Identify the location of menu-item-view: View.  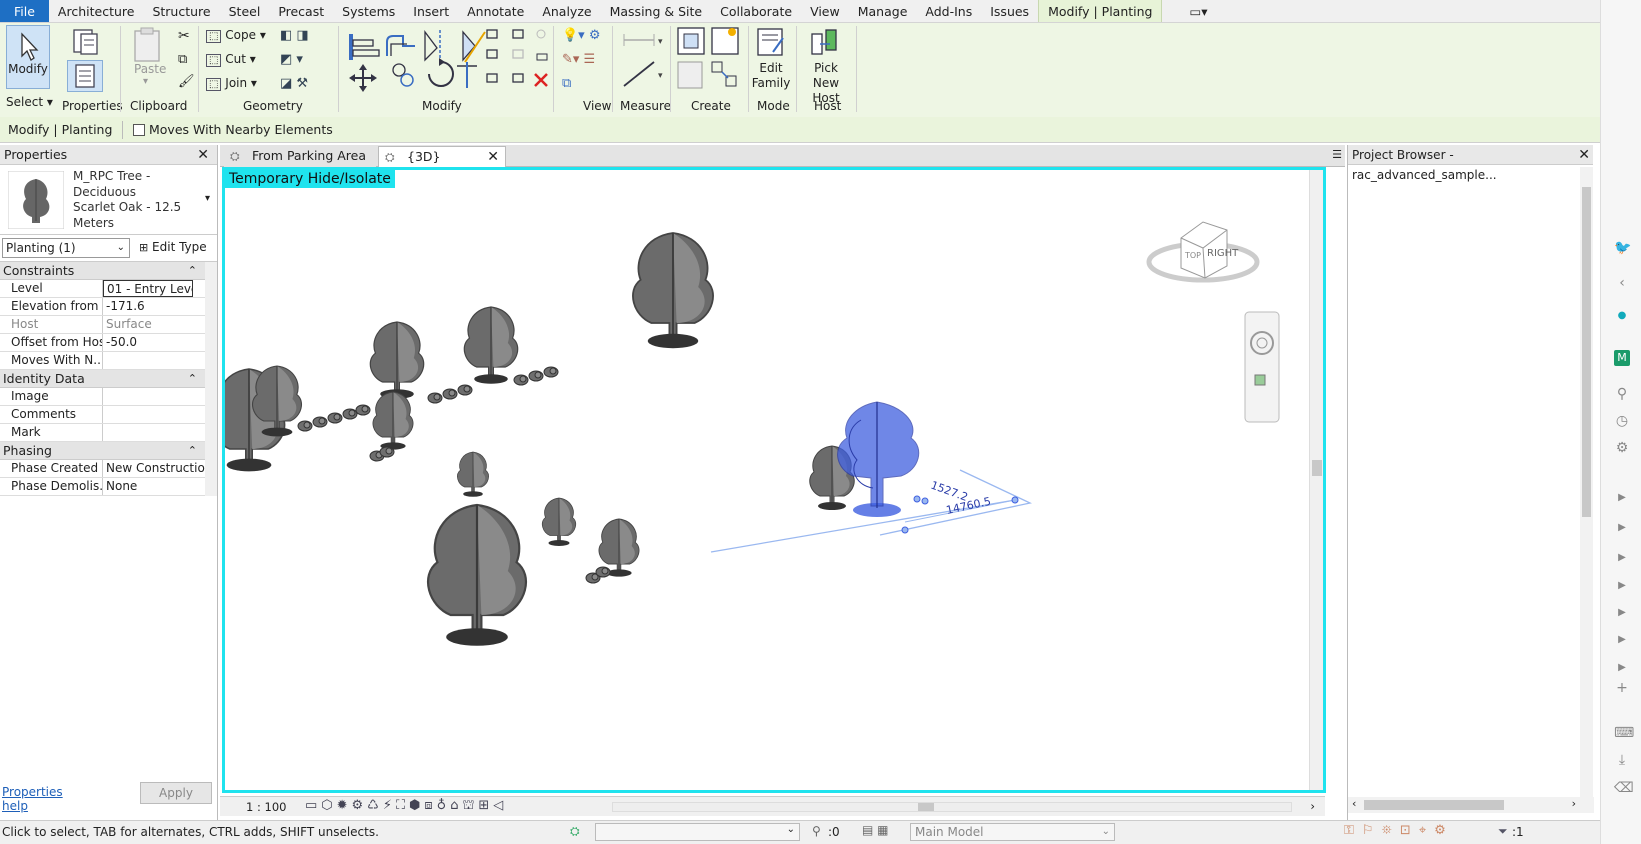
(825, 11).